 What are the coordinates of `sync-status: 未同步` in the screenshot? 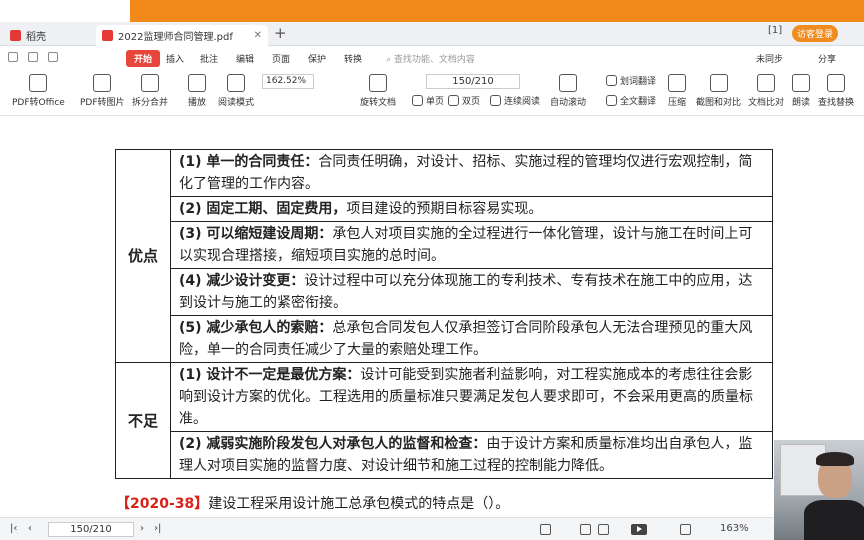 It's located at (769, 58).